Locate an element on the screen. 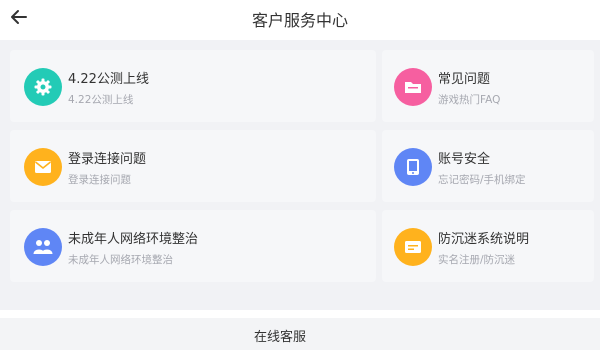 Image resolution: width=600 pixels, height=350 pixels. online-support-button: 在线客服 is located at coordinates (300, 334).